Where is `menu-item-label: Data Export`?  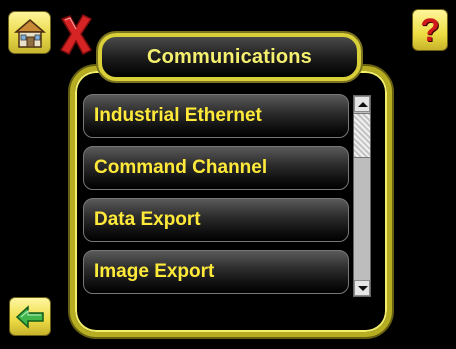 menu-item-label: Data Export is located at coordinates (147, 219).